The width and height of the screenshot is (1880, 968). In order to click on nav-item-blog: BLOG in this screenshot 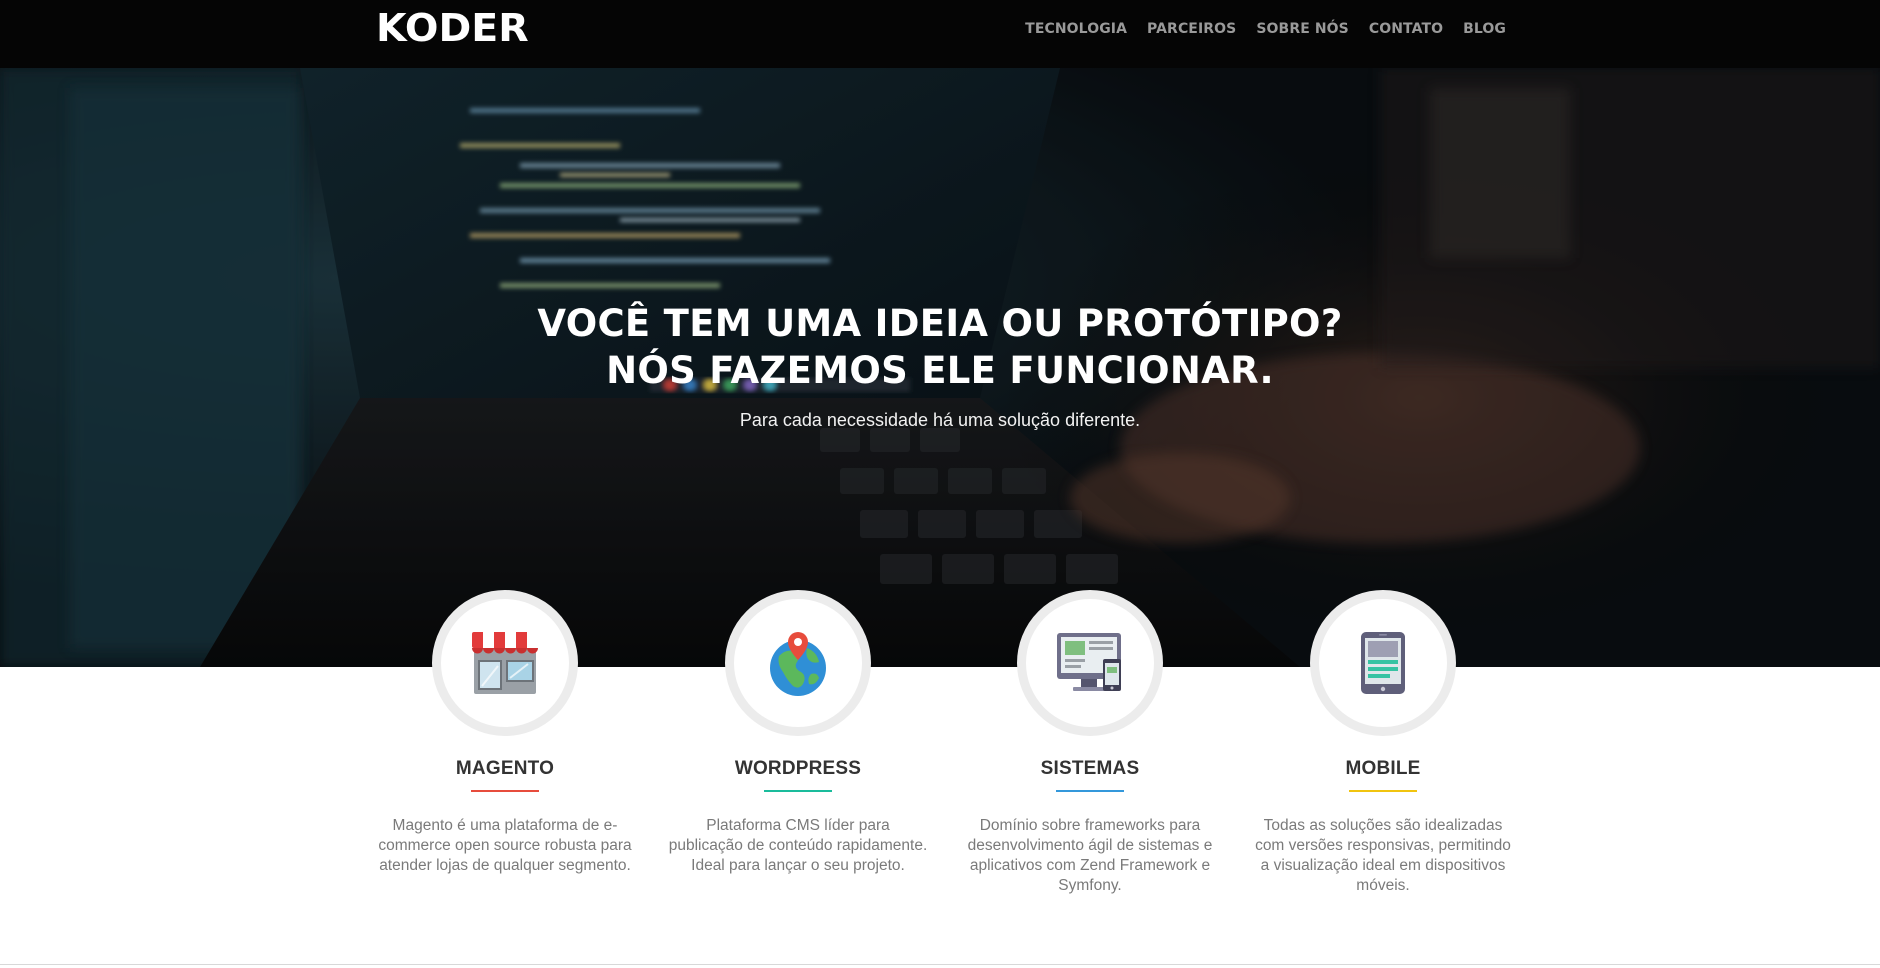, I will do `click(1484, 29)`.